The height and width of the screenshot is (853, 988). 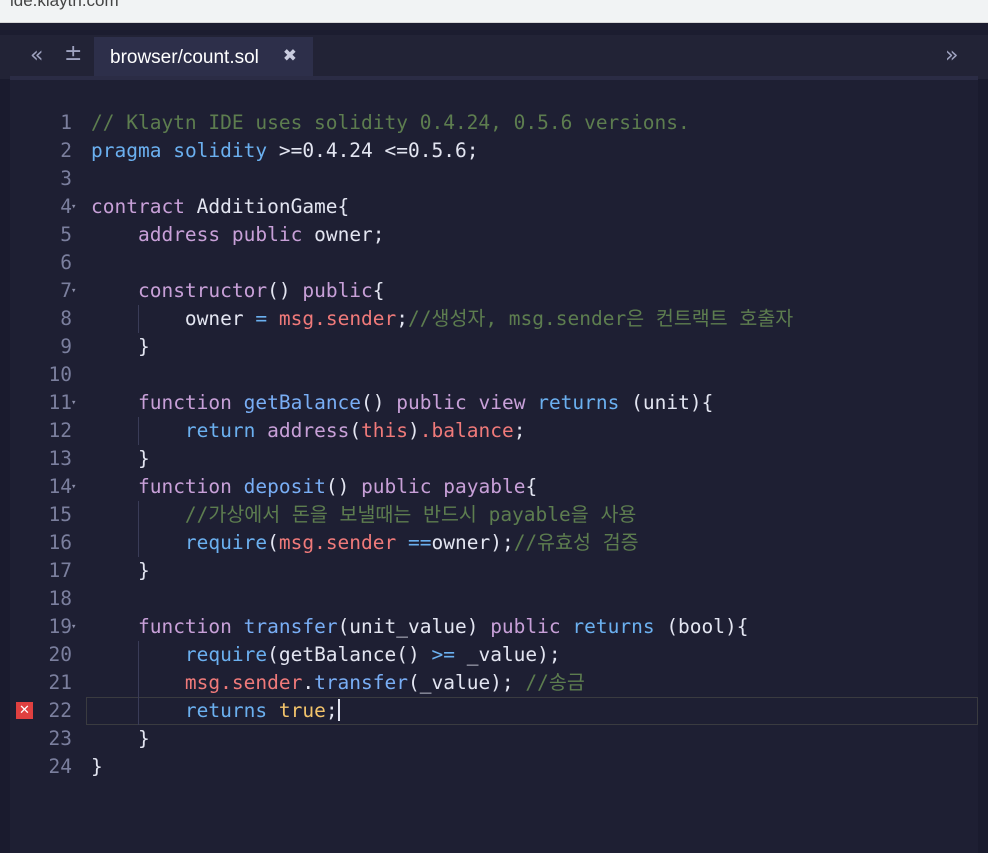 I want to click on line-number: 4, so click(x=66, y=206).